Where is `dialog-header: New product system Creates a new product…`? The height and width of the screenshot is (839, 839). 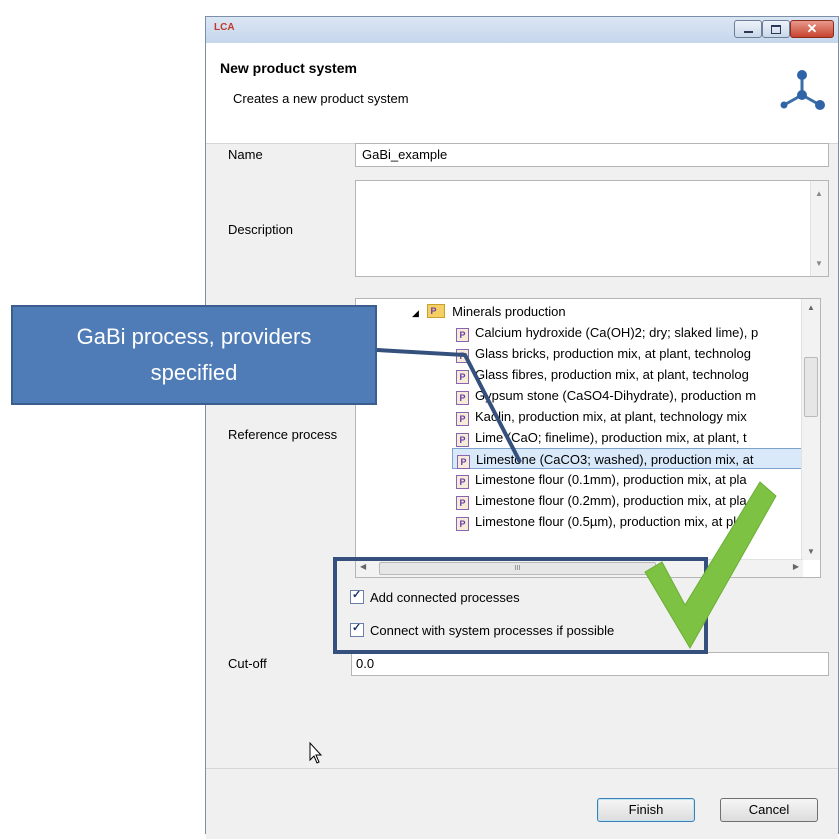 dialog-header: New product system Creates a new product… is located at coordinates (522, 93).